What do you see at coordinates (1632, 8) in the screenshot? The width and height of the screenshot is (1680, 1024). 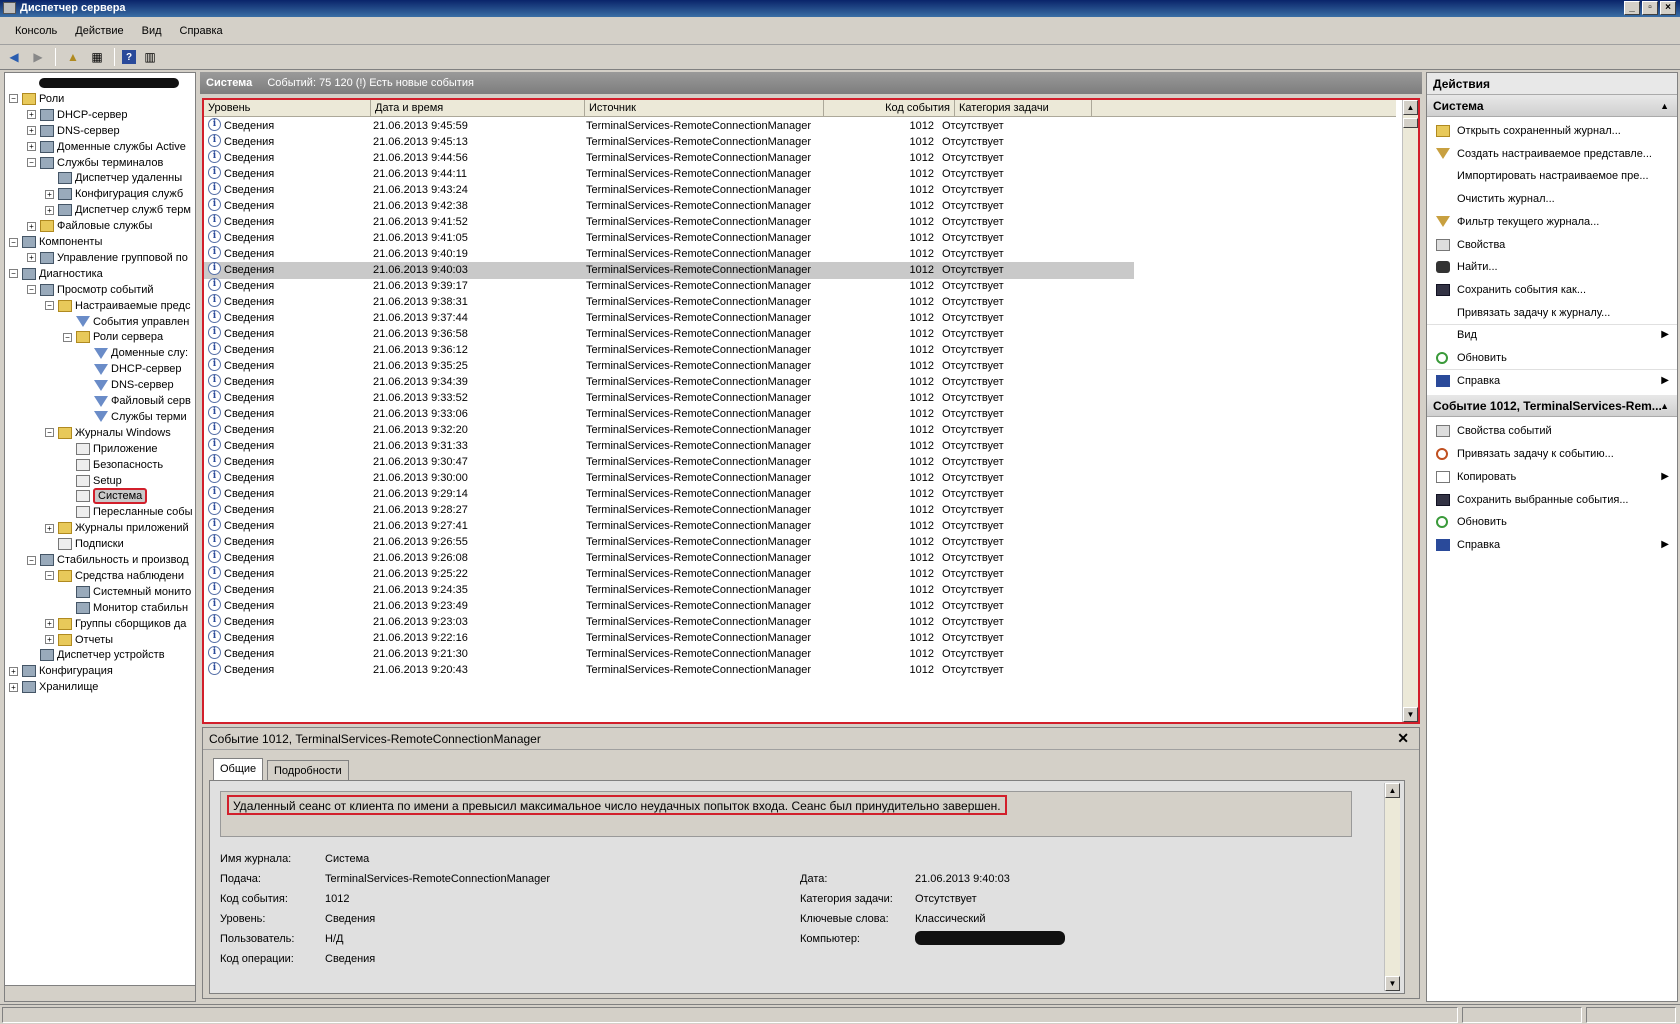 I see `minimize-button: _` at bounding box center [1632, 8].